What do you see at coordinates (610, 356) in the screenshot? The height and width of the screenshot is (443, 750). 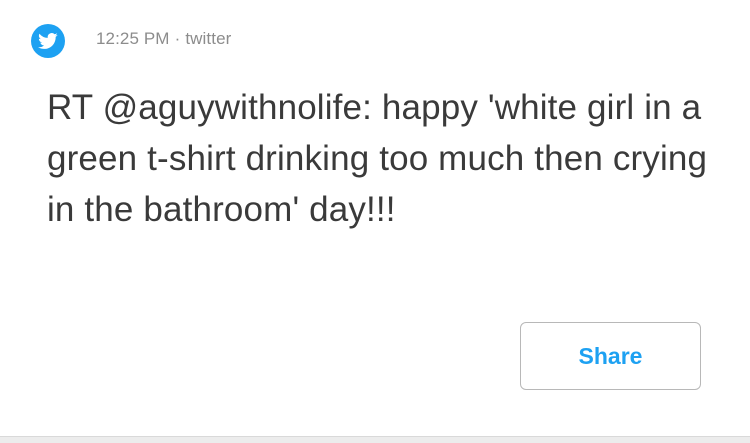 I see `share-button: Share` at bounding box center [610, 356].